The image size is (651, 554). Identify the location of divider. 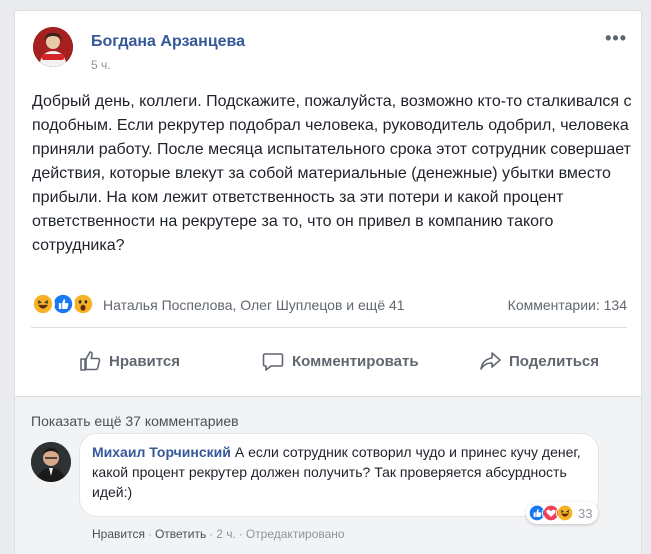
(329, 327).